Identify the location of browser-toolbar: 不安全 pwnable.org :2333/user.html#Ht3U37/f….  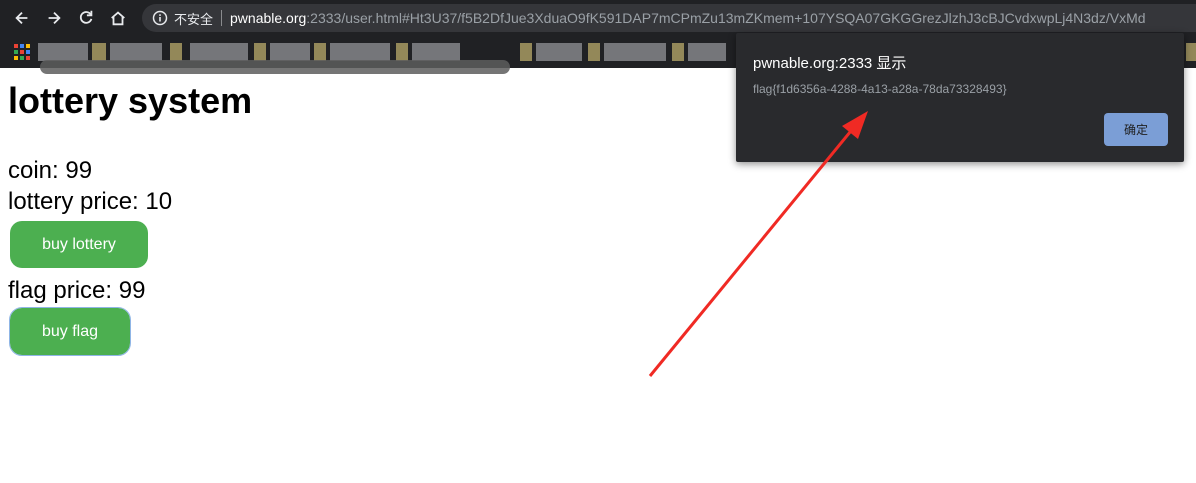
(598, 18).